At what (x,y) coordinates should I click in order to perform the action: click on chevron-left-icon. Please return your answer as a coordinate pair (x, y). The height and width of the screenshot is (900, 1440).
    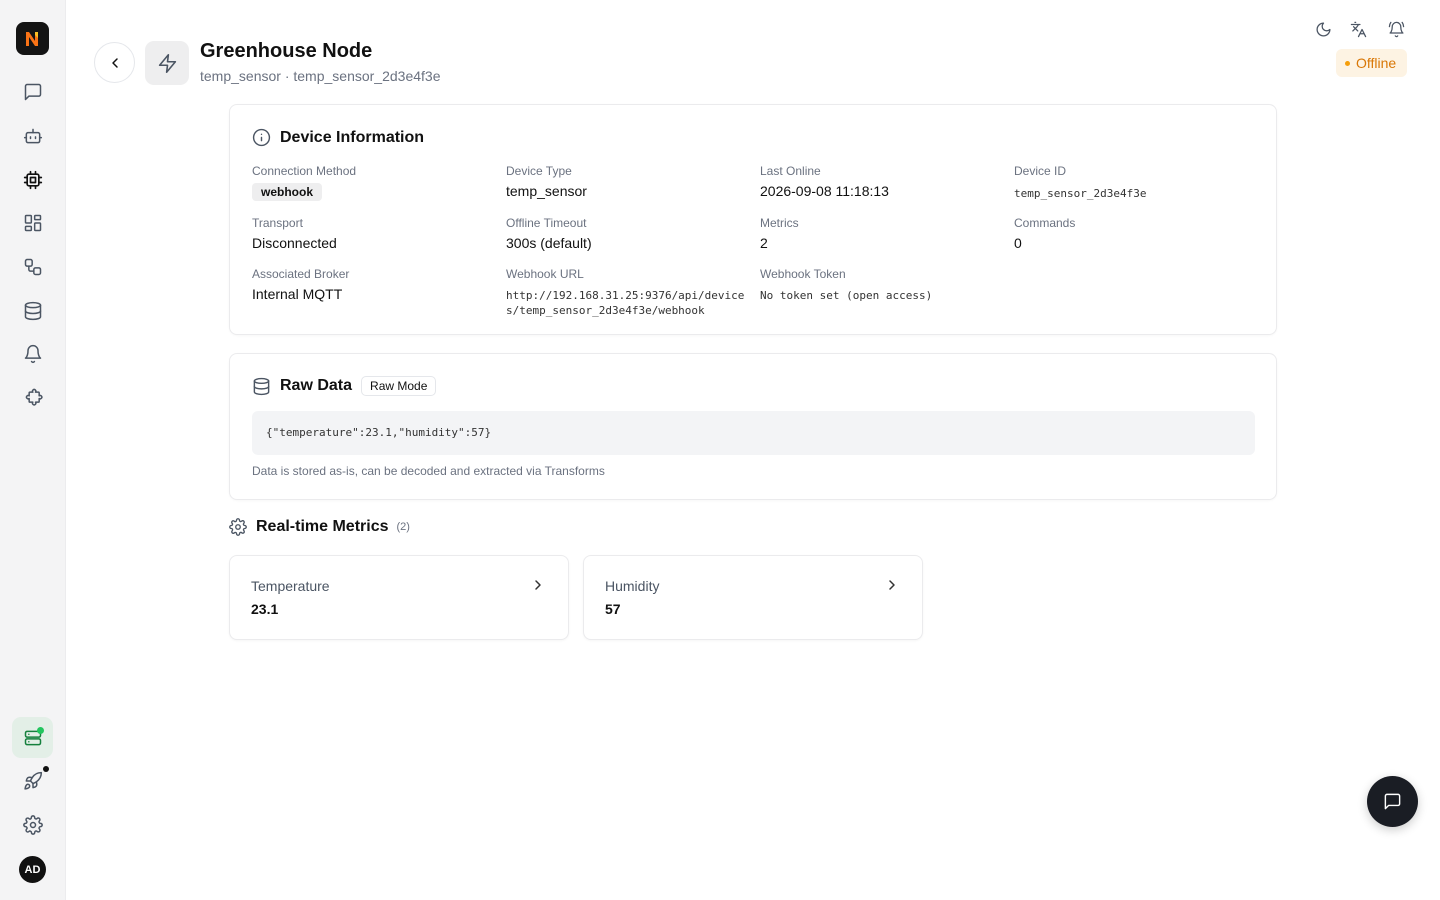
    Looking at the image, I should click on (114, 62).